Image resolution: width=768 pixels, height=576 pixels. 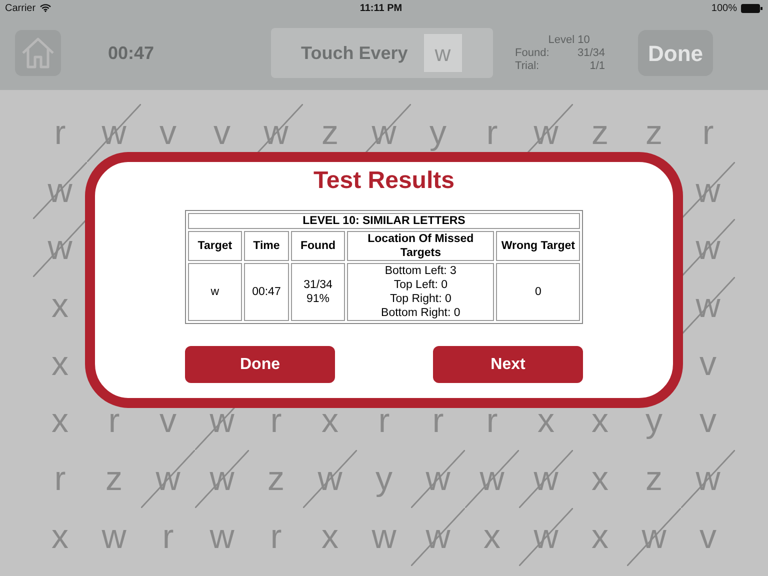 I want to click on column-header: Location Of Missed Targets, so click(x=420, y=246).